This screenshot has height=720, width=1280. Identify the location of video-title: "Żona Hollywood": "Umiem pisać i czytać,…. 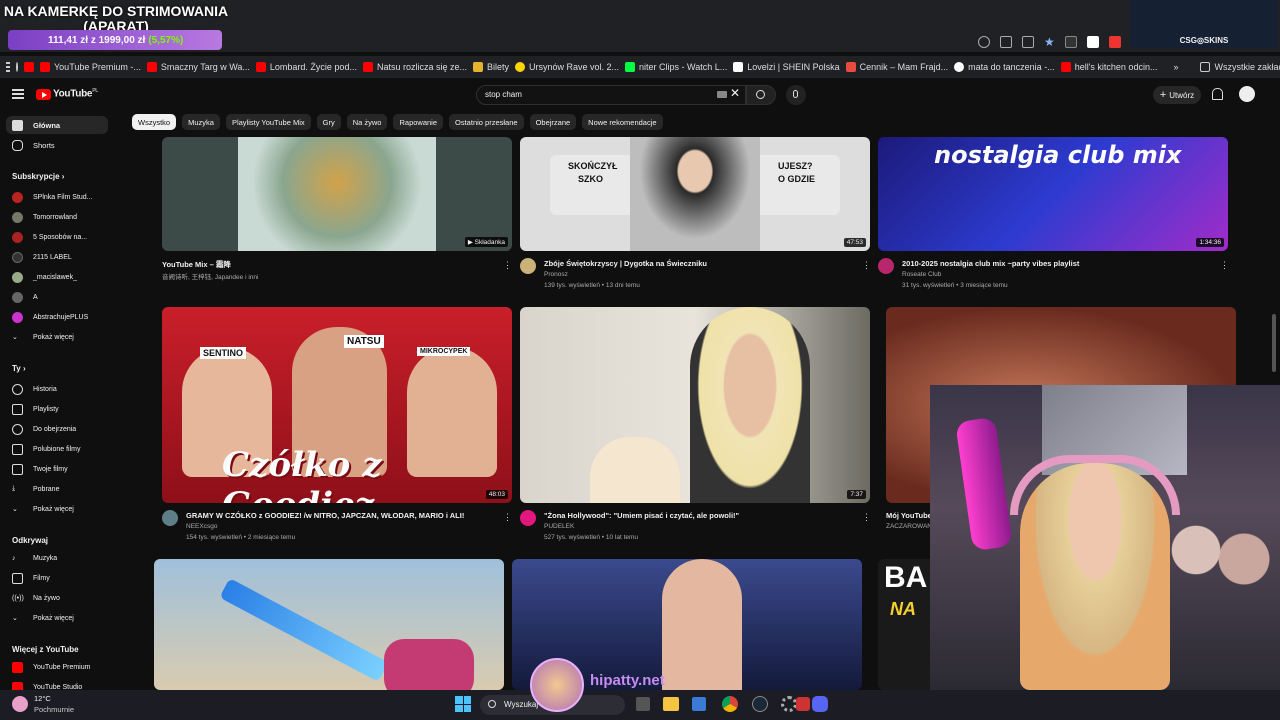
(641, 515).